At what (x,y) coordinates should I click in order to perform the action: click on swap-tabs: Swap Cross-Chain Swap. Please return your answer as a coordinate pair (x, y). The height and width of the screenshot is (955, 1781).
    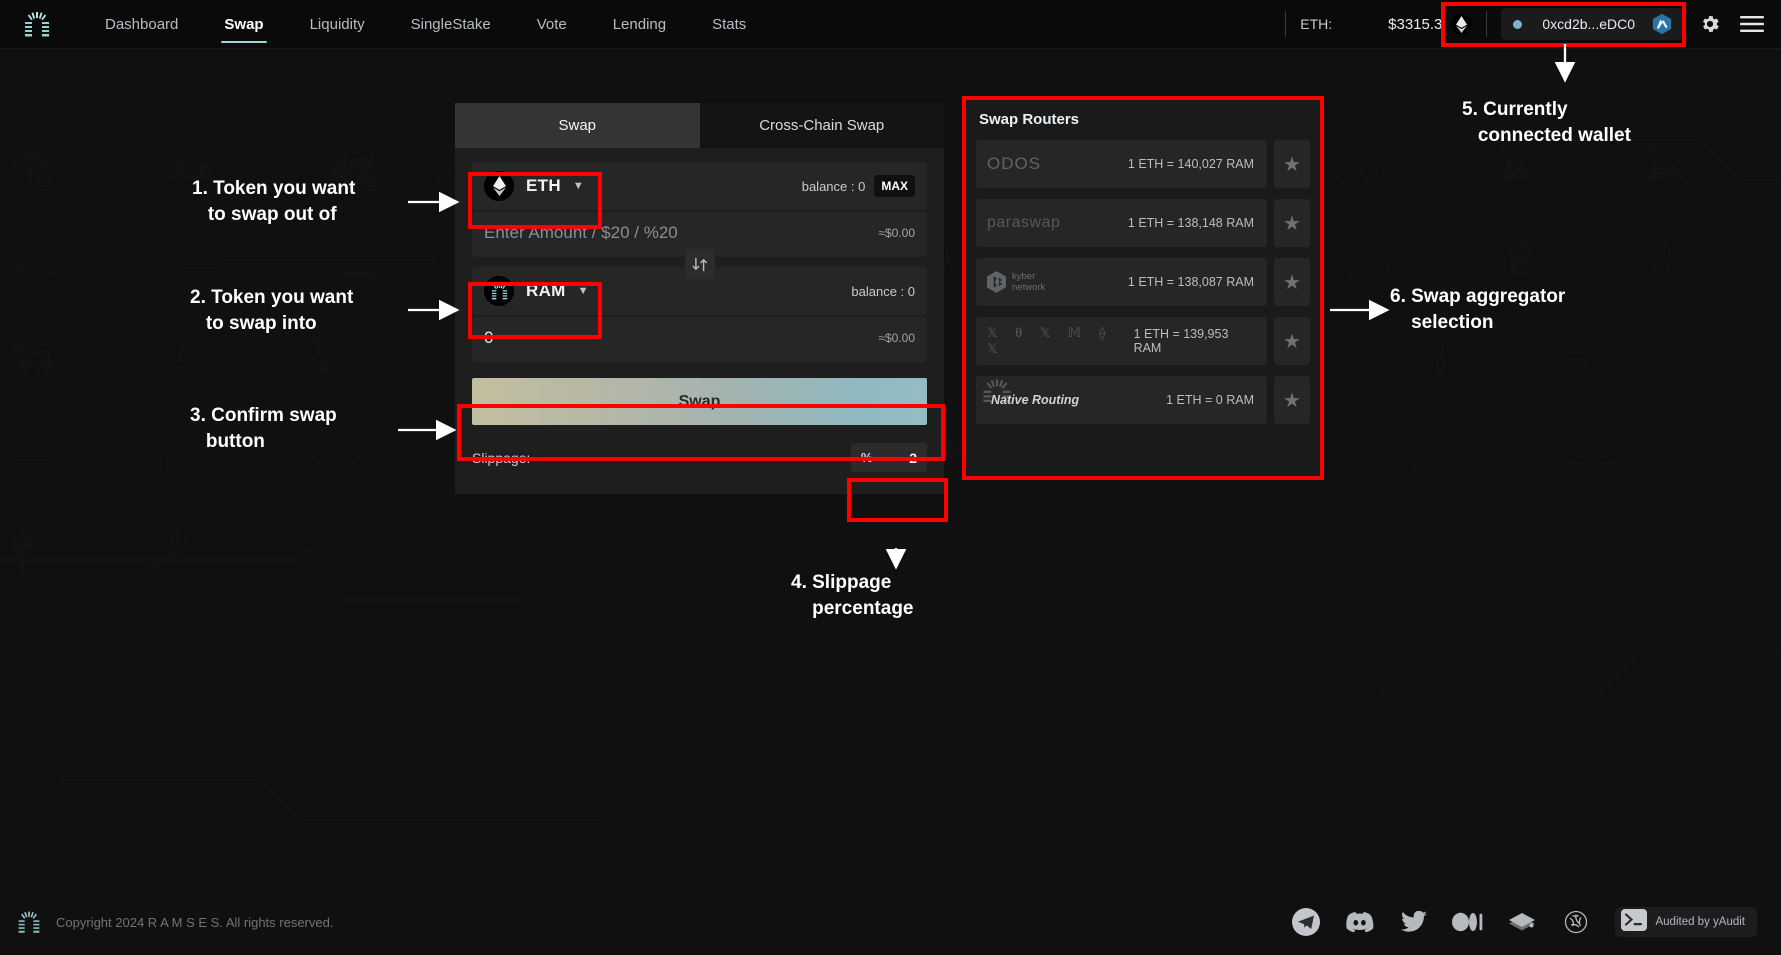
    Looking at the image, I should click on (699, 125).